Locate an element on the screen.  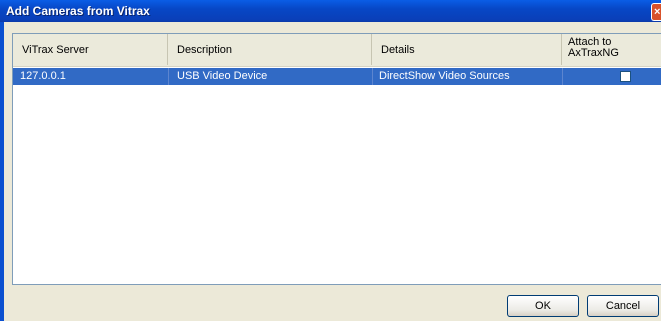
column-header-description: Description is located at coordinates (270, 49).